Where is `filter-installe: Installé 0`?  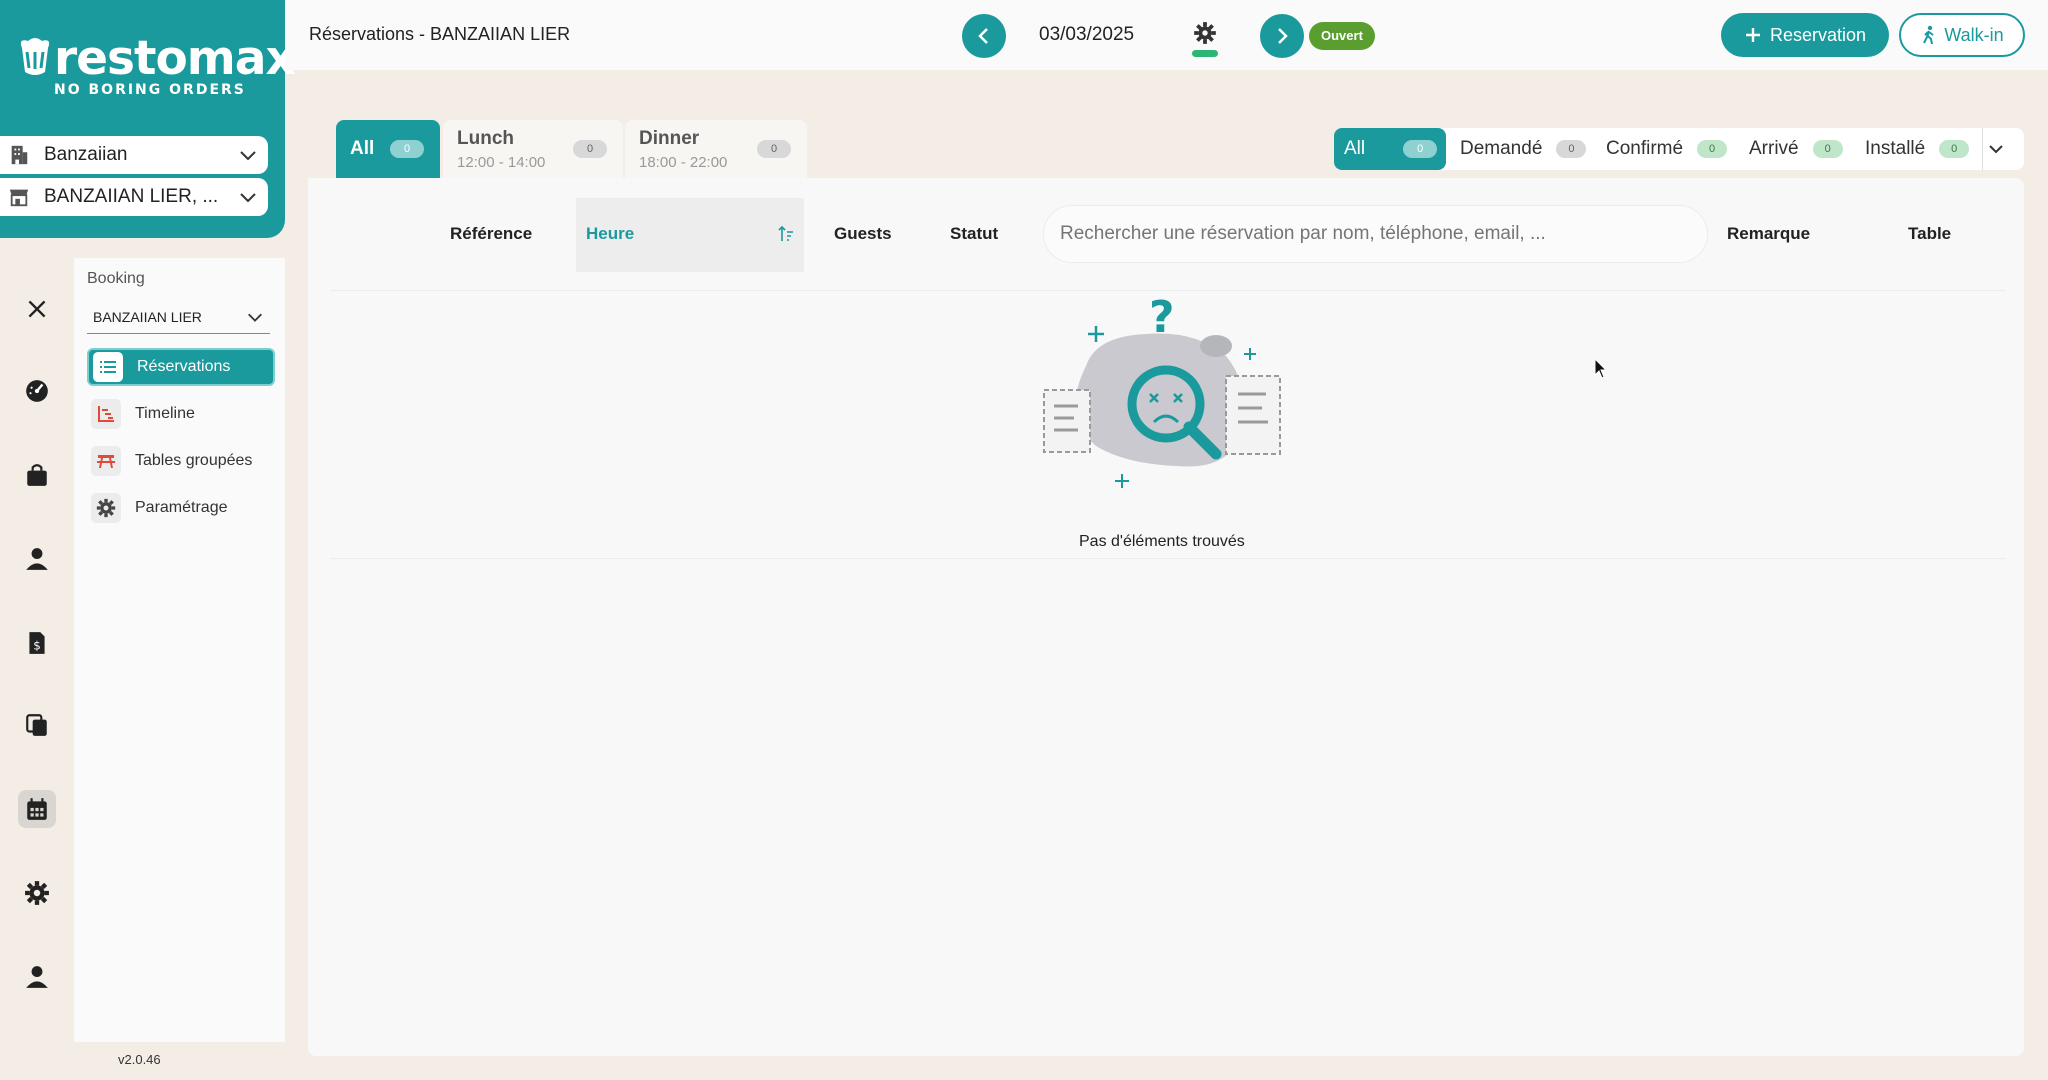 filter-installe: Installé 0 is located at coordinates (1912, 149).